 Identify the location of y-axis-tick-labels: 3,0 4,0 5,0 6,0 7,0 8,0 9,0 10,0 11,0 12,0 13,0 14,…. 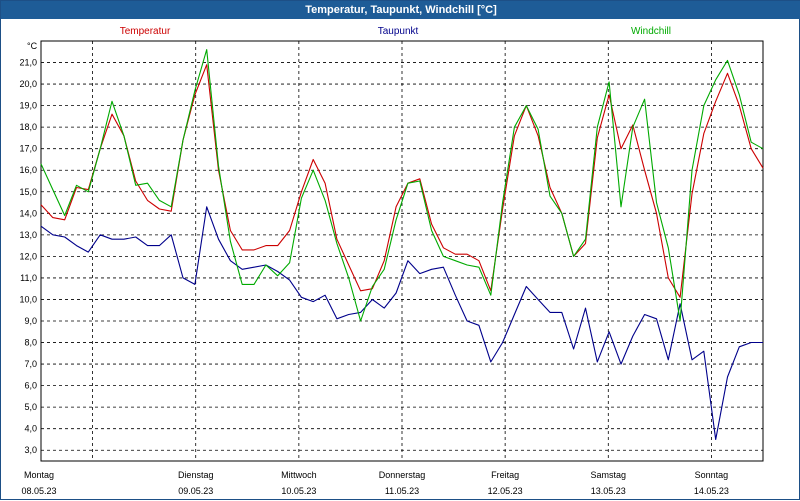
(28, 257).